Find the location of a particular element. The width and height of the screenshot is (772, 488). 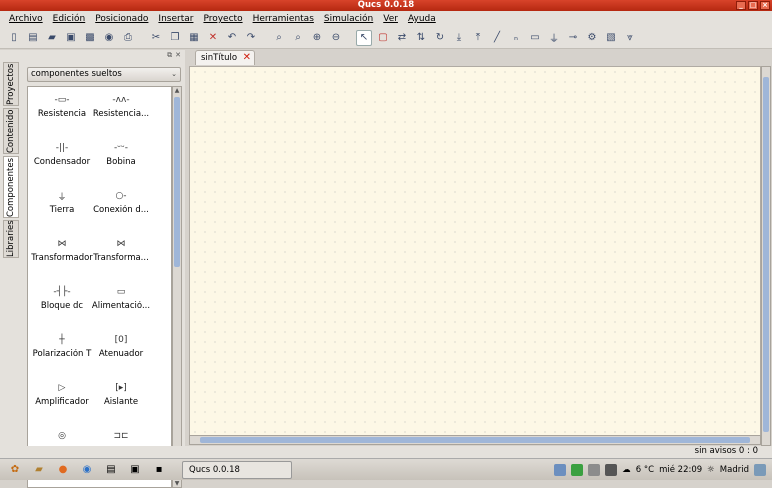

undo-icon: ↶ is located at coordinates (232, 38).